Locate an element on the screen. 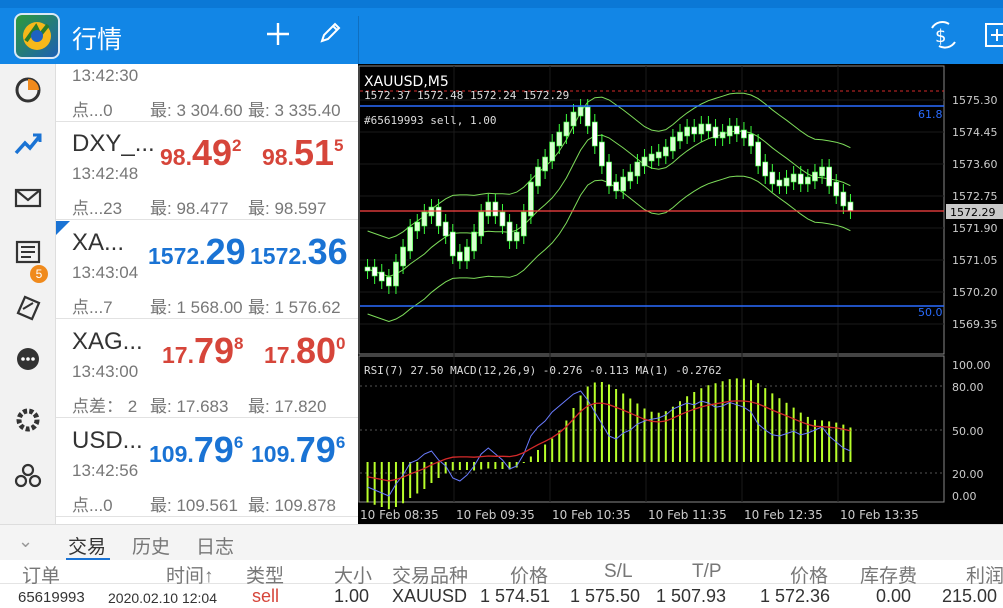 This screenshot has height=608, width=1003. page-title: 行情 is located at coordinates (97, 39).